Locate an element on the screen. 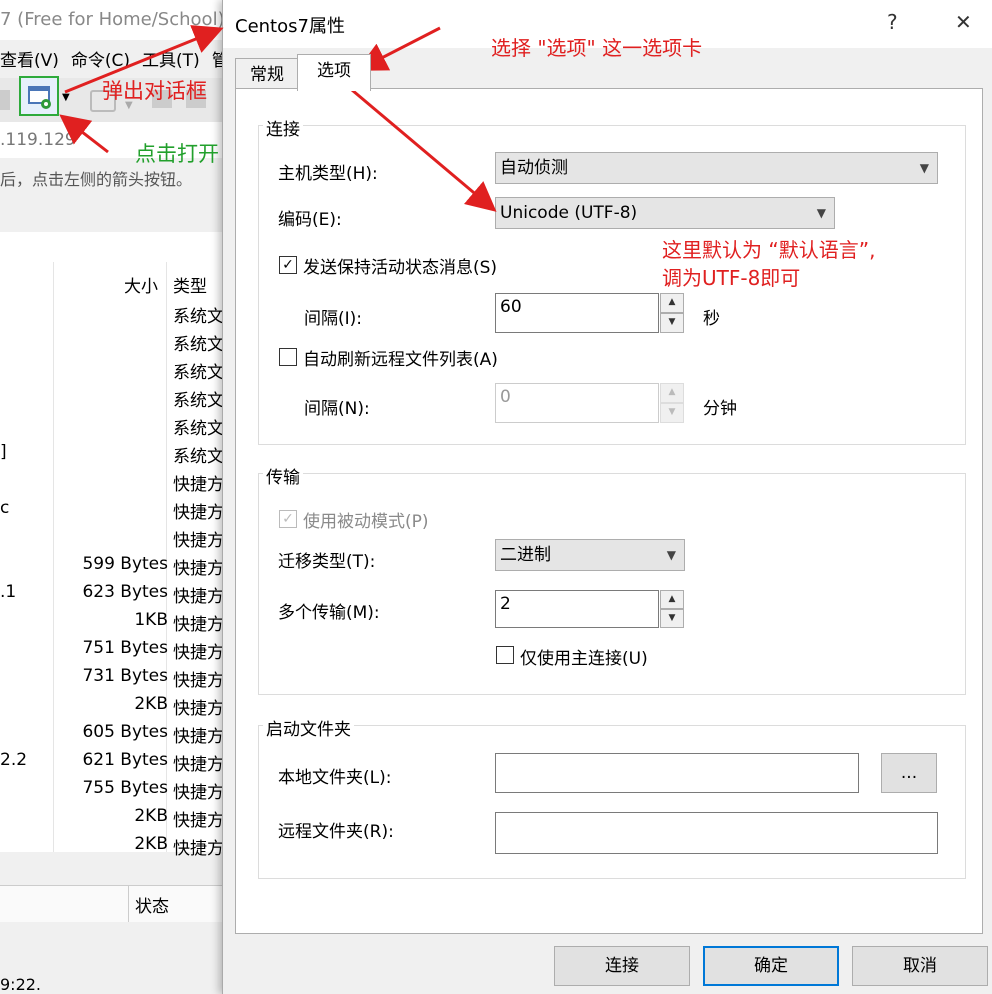 Image resolution: width=992 pixels, height=994 pixels. properties-button is located at coordinates (39, 96).